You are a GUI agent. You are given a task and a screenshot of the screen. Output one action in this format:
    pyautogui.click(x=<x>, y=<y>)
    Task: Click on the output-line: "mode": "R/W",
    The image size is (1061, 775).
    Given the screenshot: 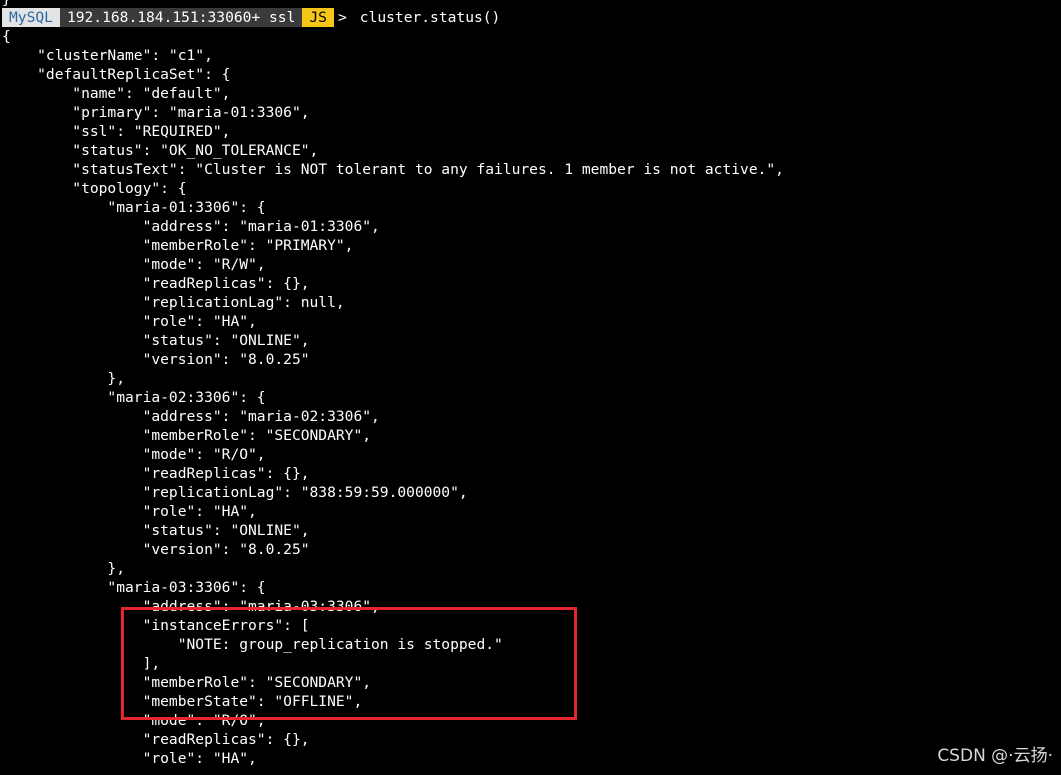 What is the action you would take?
    pyautogui.click(x=134, y=264)
    